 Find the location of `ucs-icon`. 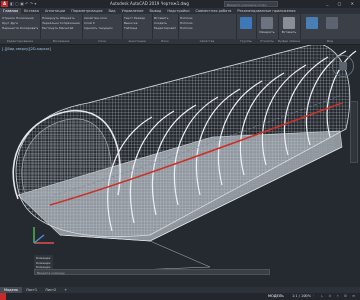

ucs-icon is located at coordinates (43, 235).